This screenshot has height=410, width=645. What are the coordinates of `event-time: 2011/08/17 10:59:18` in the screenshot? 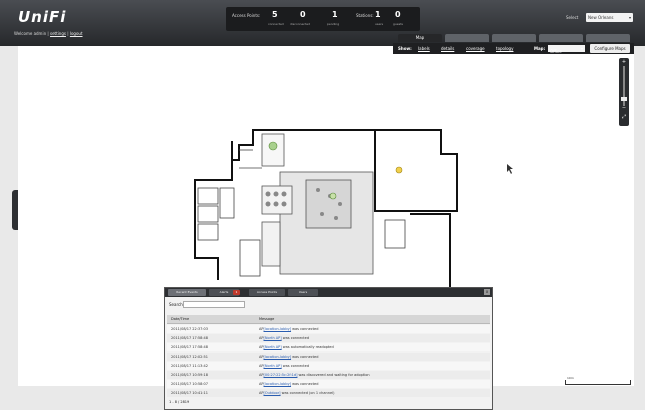 It's located at (190, 375).